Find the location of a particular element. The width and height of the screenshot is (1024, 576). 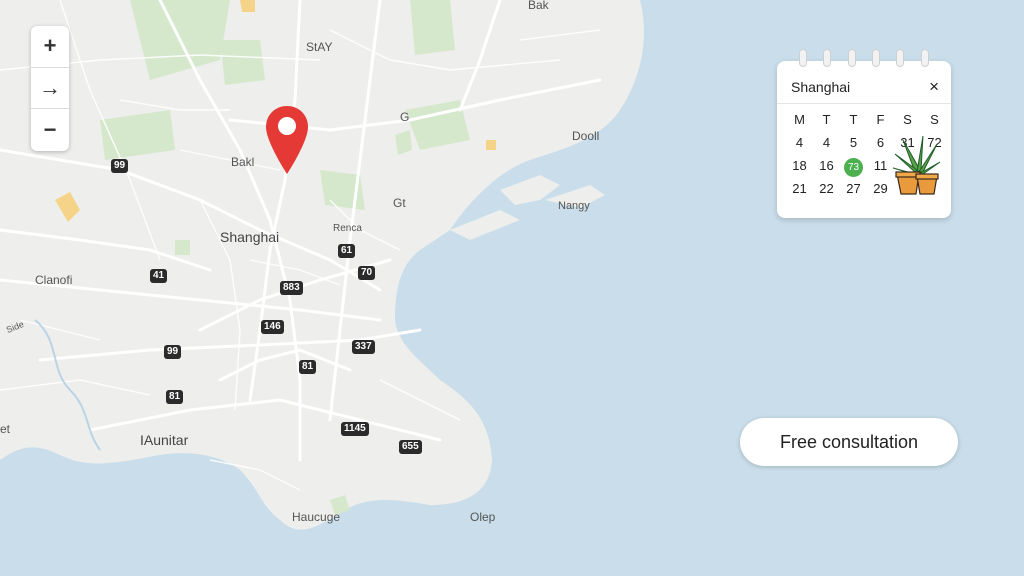

calendar-day: 22 is located at coordinates (826, 188).